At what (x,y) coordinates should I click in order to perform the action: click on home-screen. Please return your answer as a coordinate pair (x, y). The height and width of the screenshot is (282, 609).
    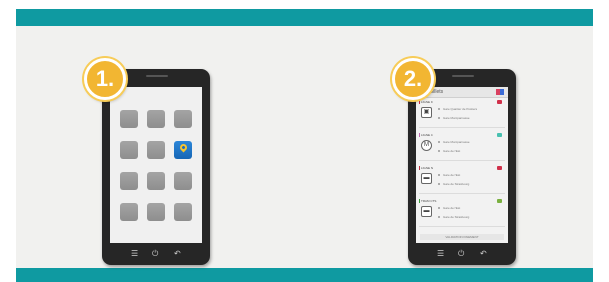
    Looking at the image, I should click on (156, 165).